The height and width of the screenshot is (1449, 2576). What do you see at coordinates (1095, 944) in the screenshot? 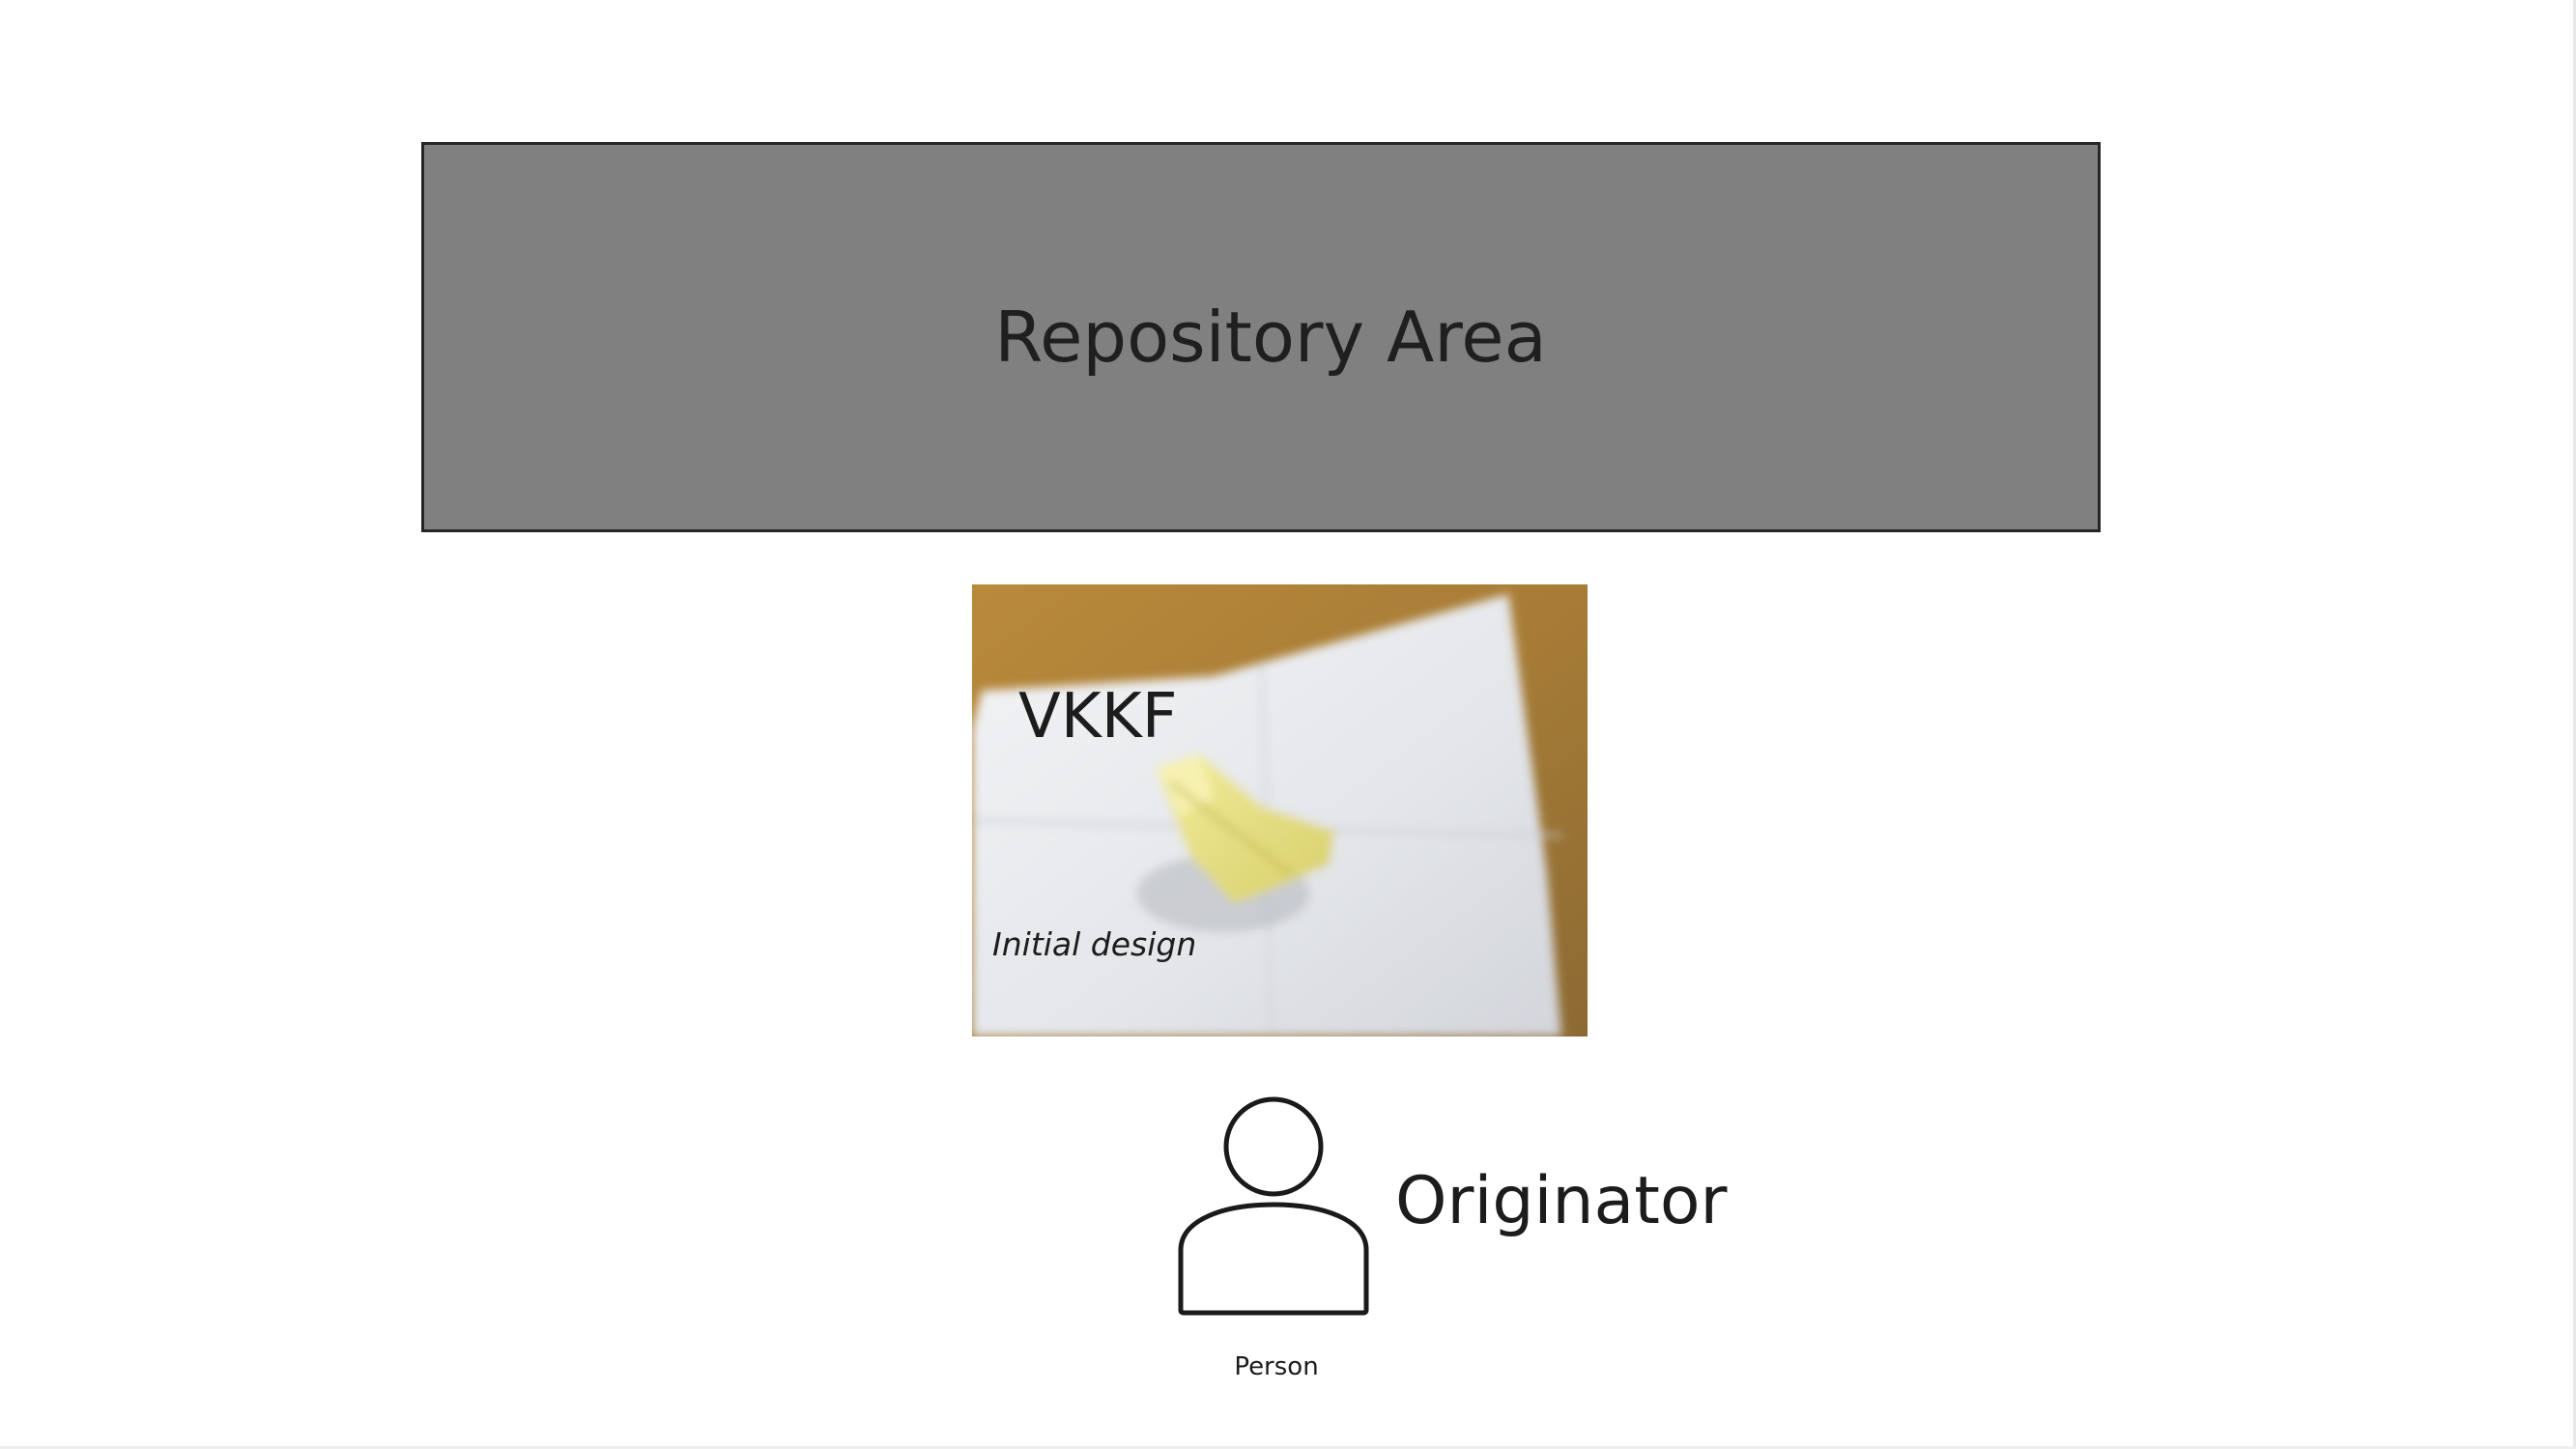
I see `design-card-caption: Initial design` at bounding box center [1095, 944].